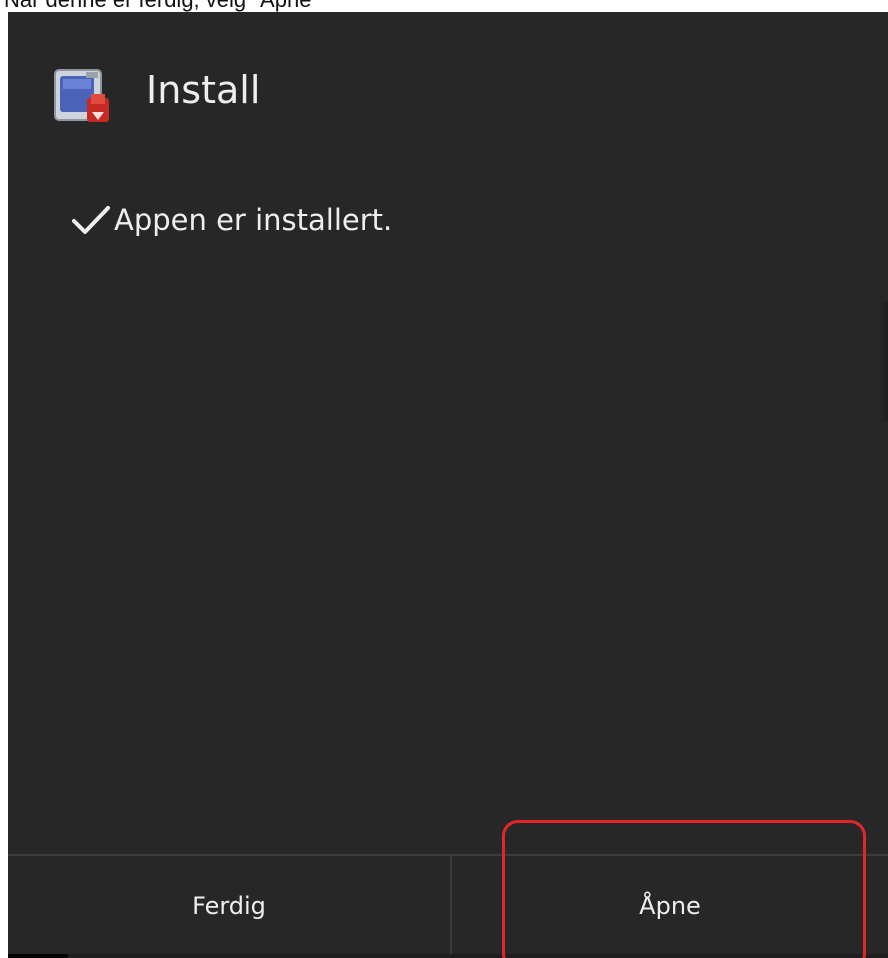  I want to click on edge-shadow, so click(883, 362).